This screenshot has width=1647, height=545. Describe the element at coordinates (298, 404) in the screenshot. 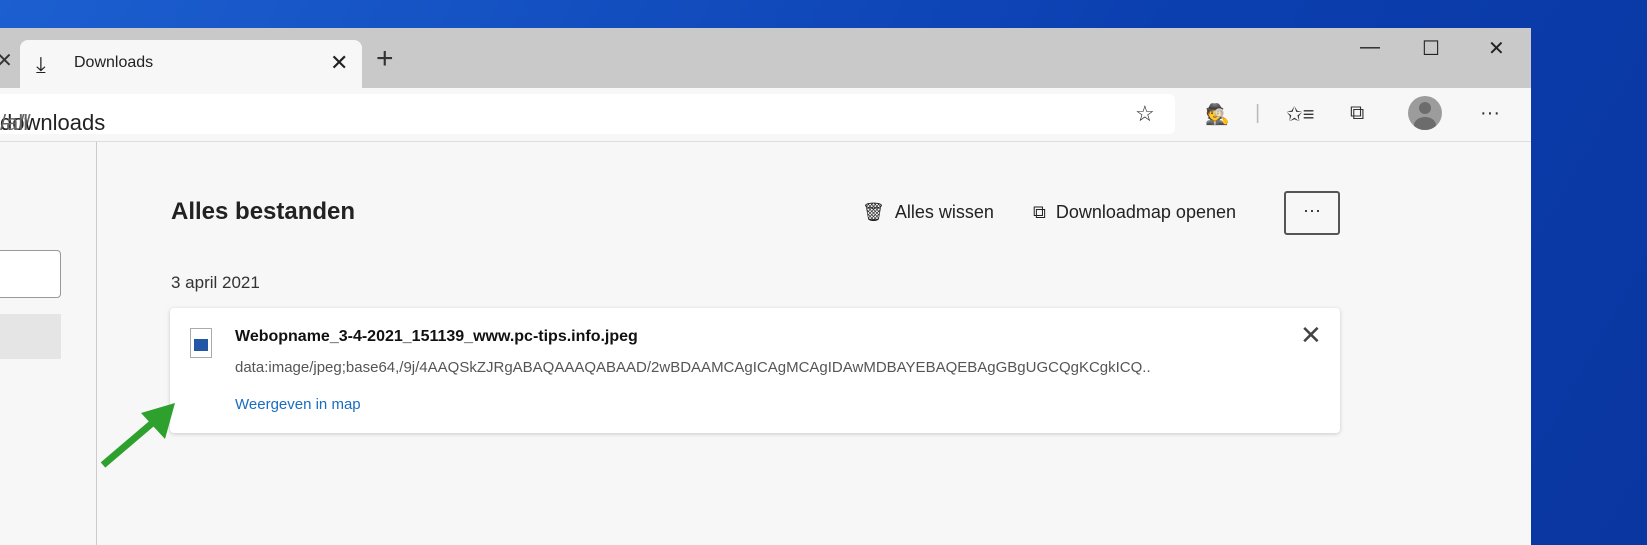

I see `show-in-folder-link: Weergeven in map` at that location.